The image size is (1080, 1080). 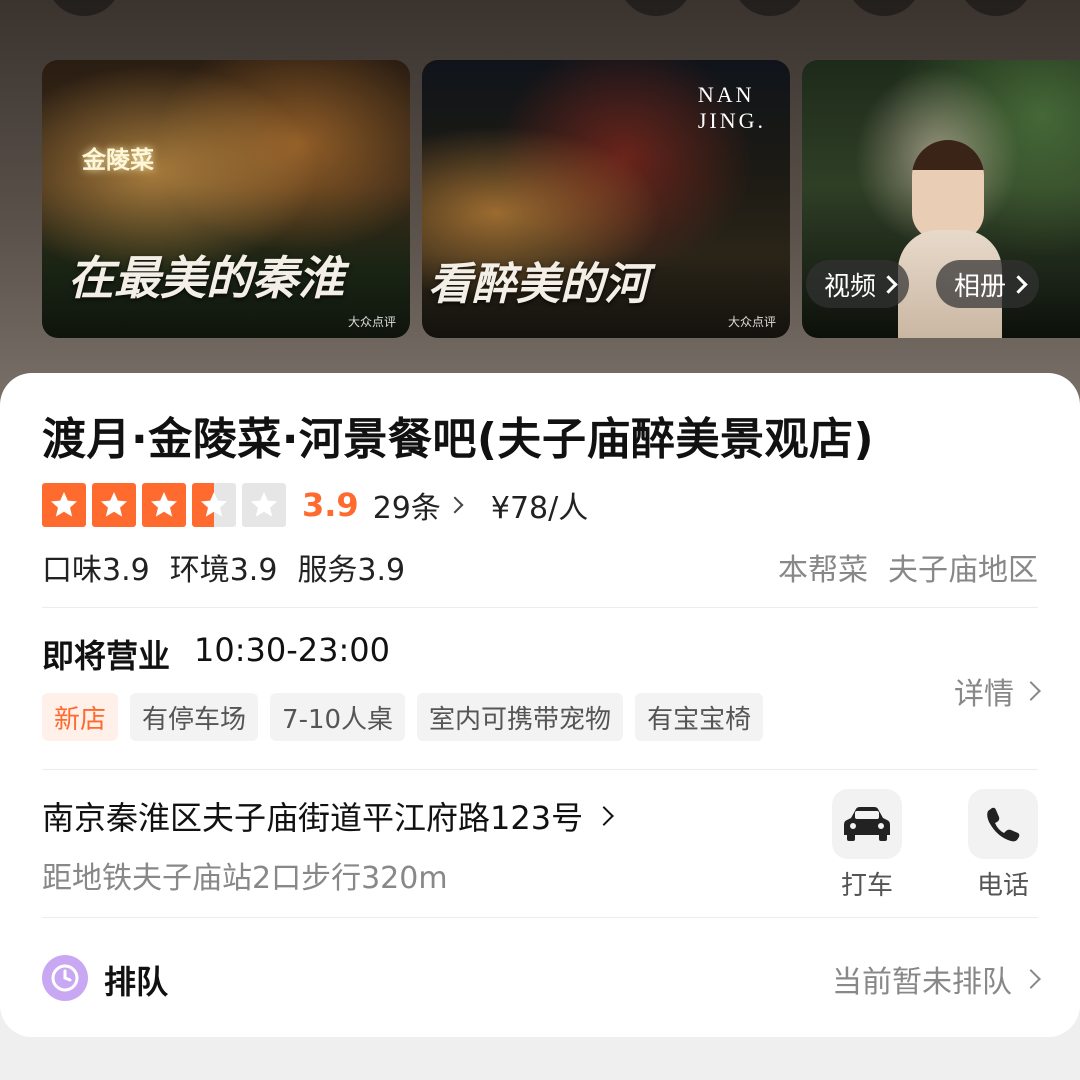 I want to click on gallery-photo-1: 金陵菜 在最美的秦淮 大众点评, so click(x=226, y=199).